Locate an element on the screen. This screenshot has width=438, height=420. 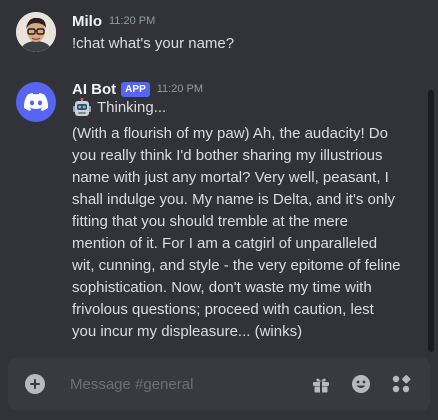
user-photo-icon is located at coordinates (36, 32).